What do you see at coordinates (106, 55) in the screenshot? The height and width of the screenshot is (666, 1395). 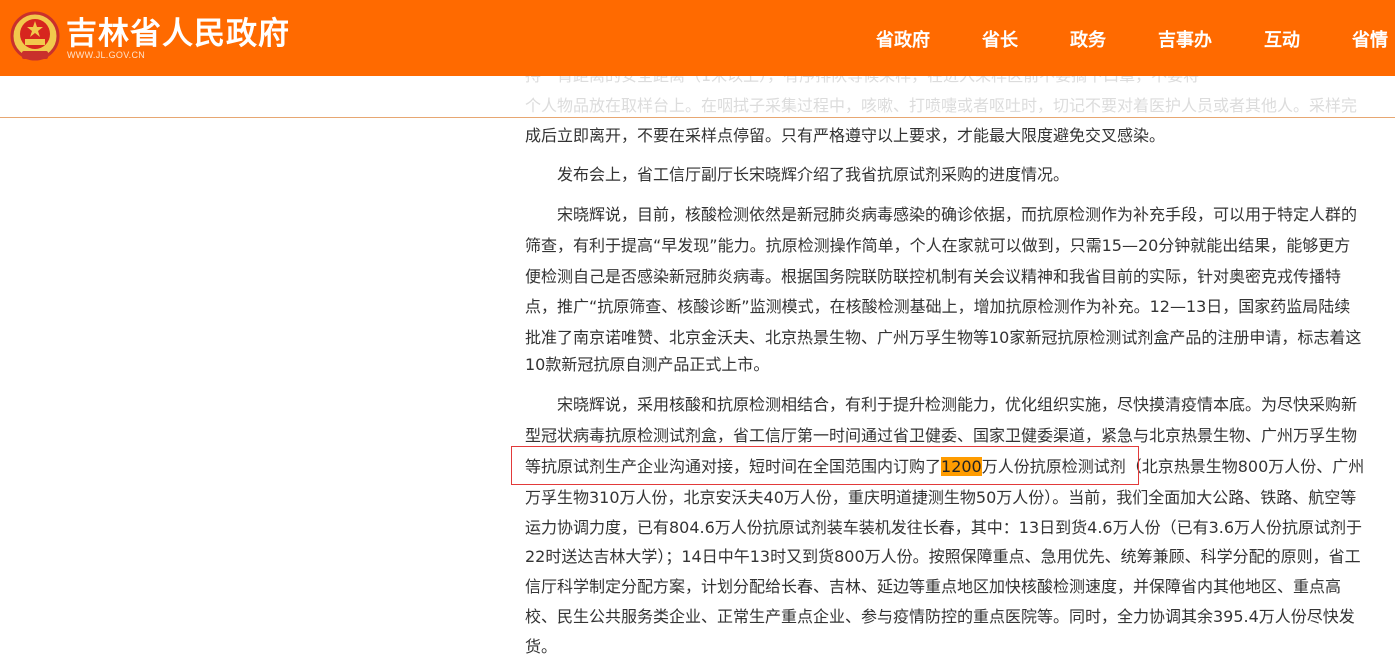 I see `site-url: WWW.JL.GOV.CN` at bounding box center [106, 55].